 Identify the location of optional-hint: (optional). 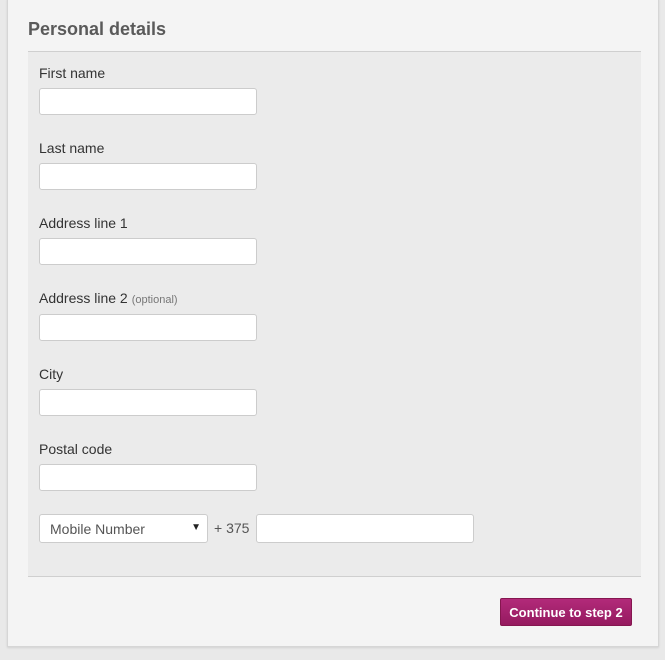
(154, 300).